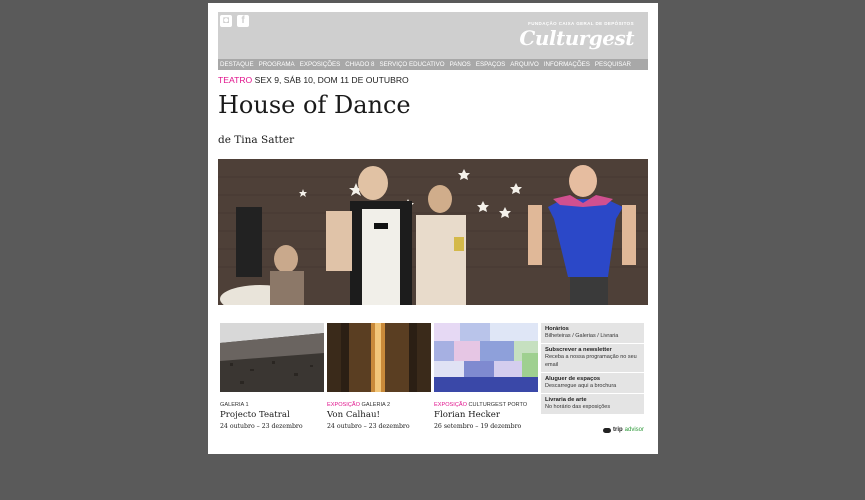  Describe the element at coordinates (237, 64) in the screenshot. I see `nav-item-destaque: DESTAQUE` at that location.